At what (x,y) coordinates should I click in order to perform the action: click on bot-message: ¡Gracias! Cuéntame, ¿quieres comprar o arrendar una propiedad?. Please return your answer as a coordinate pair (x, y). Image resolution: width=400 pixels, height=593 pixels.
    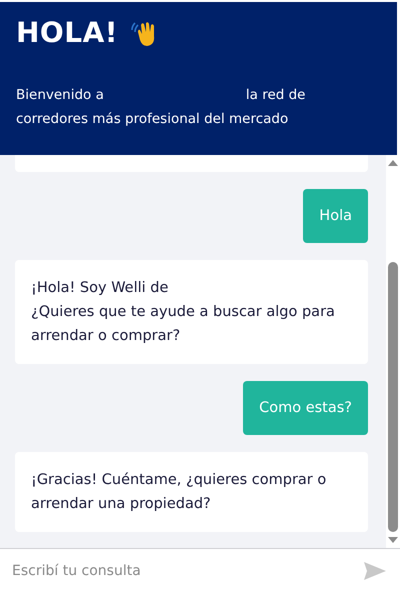
    Looking at the image, I should click on (191, 492).